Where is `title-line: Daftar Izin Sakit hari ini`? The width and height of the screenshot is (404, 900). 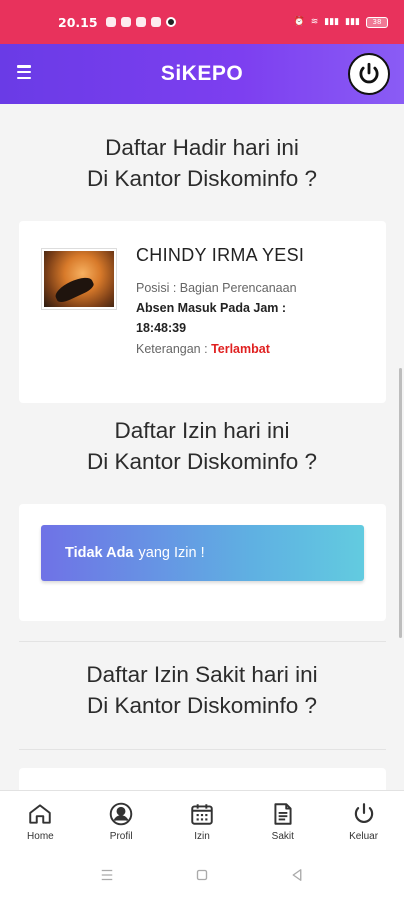 title-line: Daftar Izin Sakit hari ini is located at coordinates (202, 674).